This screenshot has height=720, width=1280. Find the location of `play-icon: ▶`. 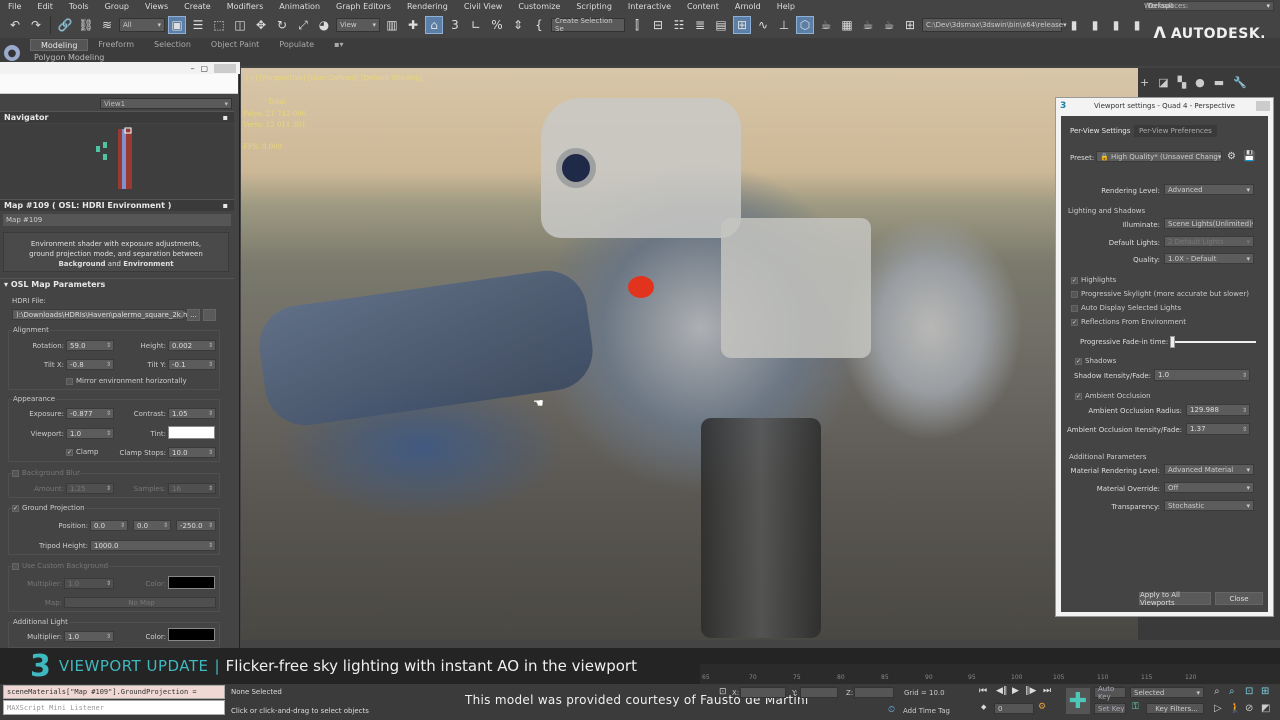

play-icon: ▶ is located at coordinates (1015, 691).